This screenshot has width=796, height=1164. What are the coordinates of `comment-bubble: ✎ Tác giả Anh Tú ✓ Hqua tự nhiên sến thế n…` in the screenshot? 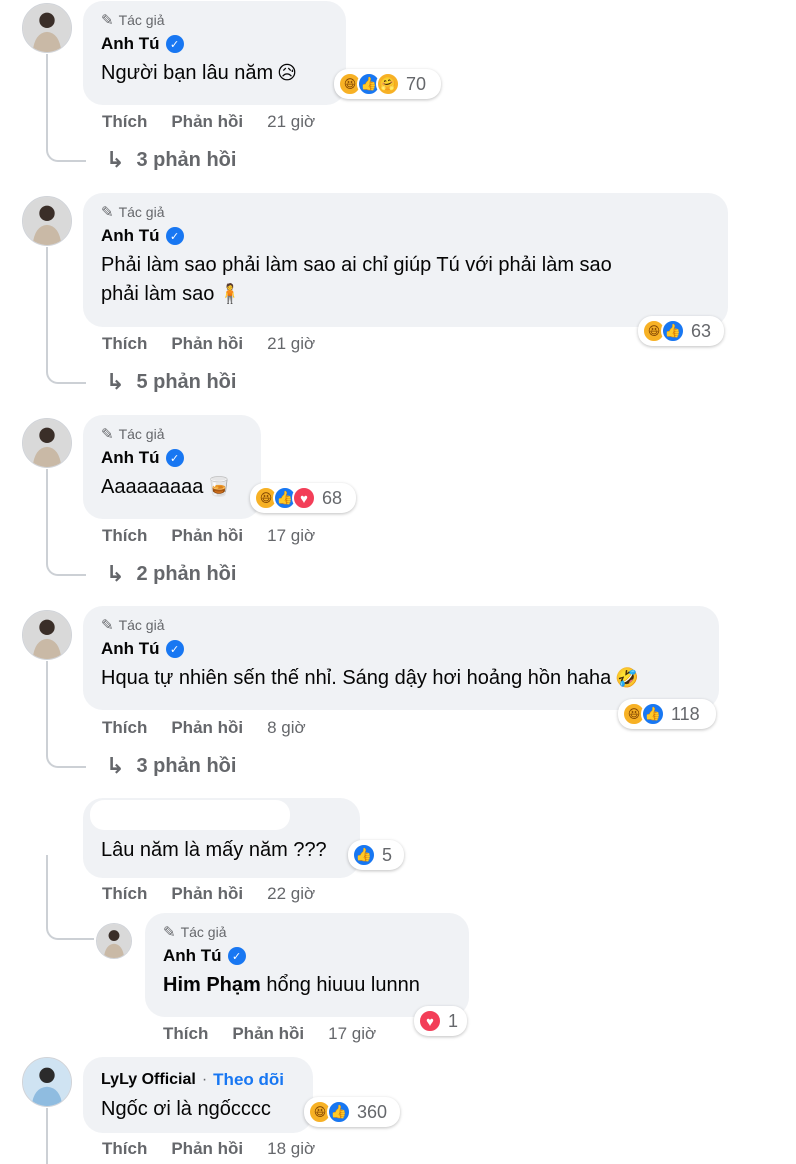 It's located at (401, 658).